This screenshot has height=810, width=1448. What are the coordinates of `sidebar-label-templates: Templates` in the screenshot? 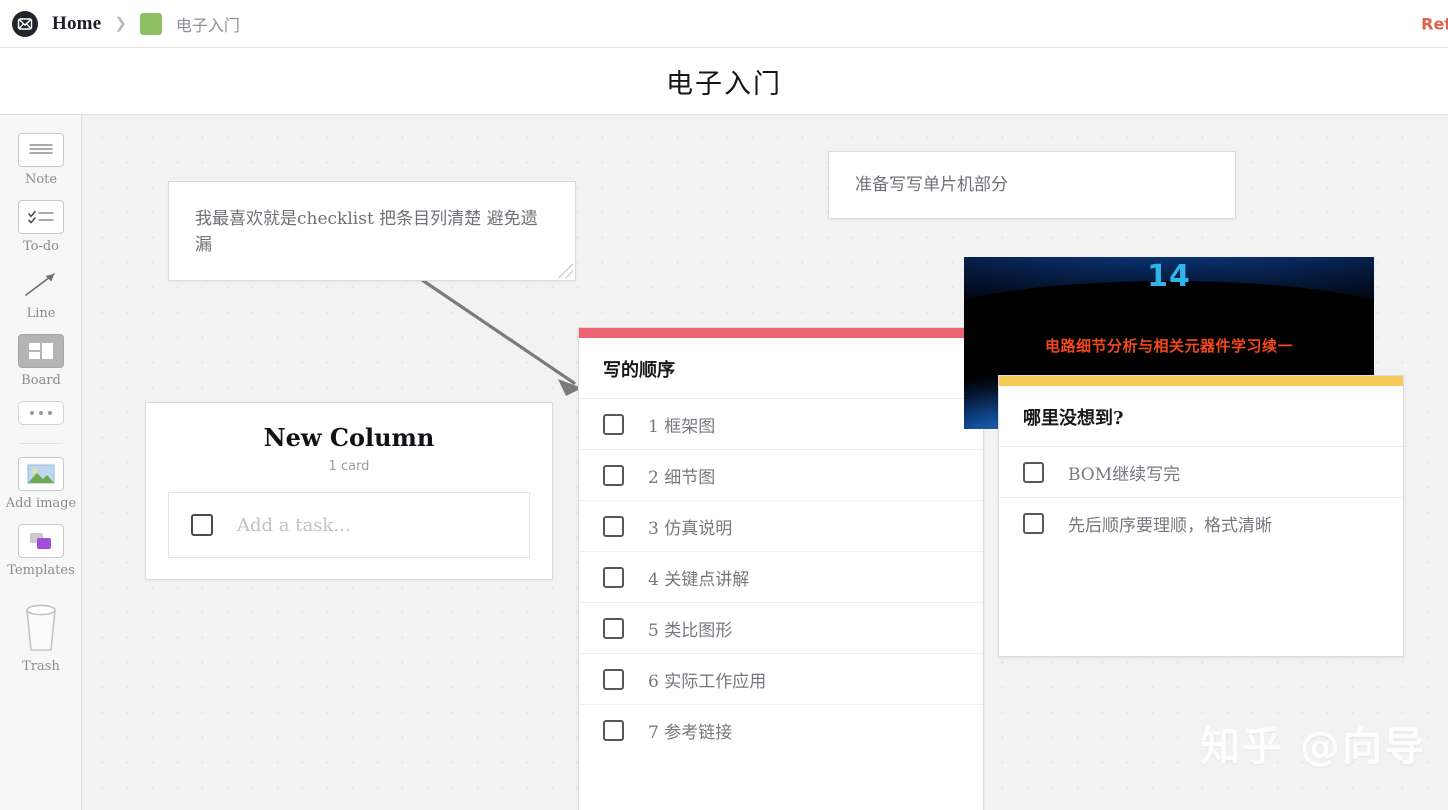 It's located at (41, 570).